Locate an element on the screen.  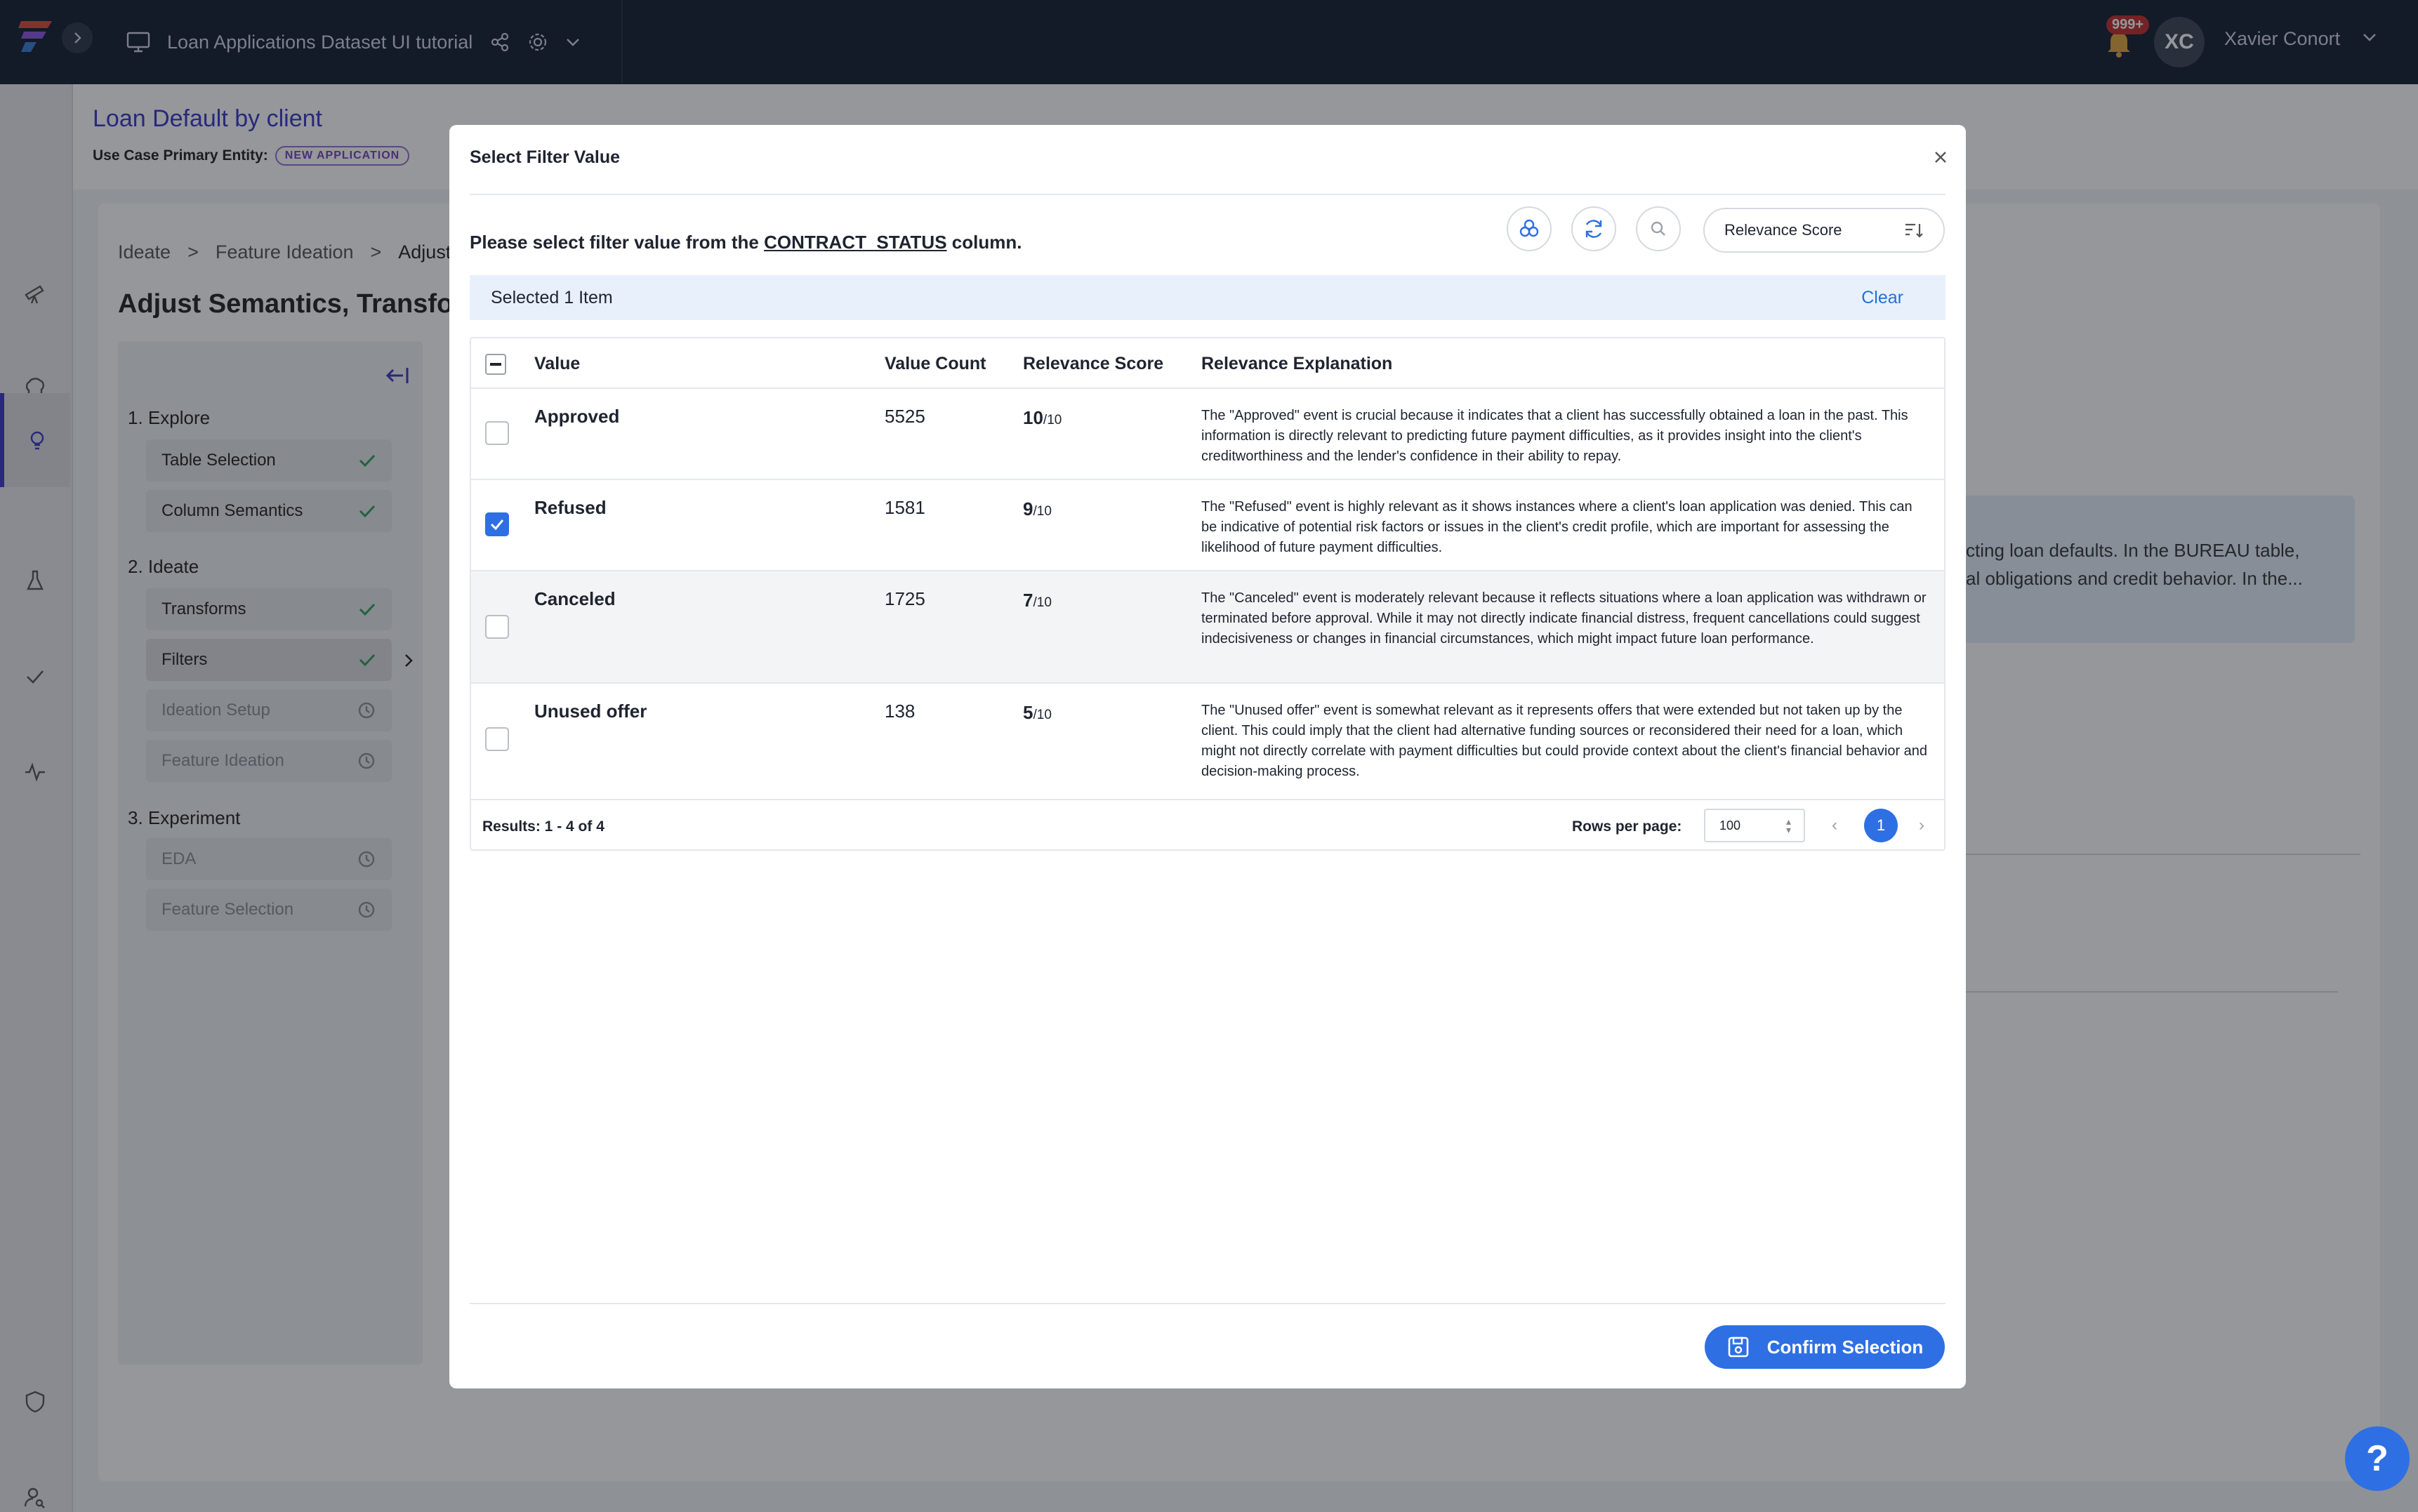
row-score: 9/10 is located at coordinates (1037, 509).